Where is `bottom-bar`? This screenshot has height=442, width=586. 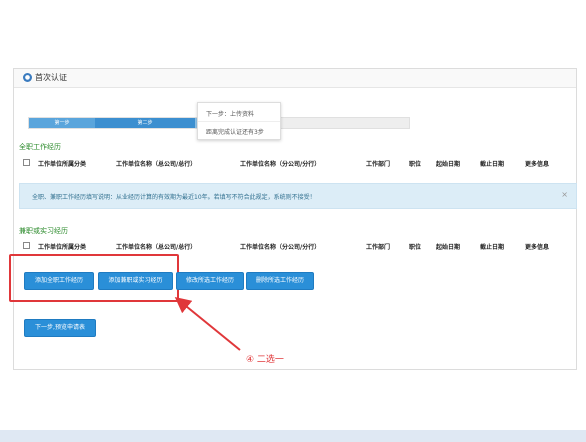
bottom-bar is located at coordinates (293, 436).